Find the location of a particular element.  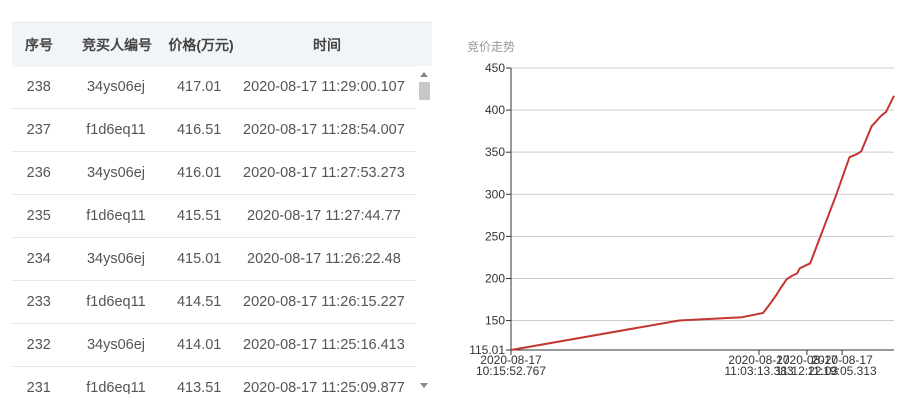

chart-title: 竞价走势 is located at coordinates (491, 47).